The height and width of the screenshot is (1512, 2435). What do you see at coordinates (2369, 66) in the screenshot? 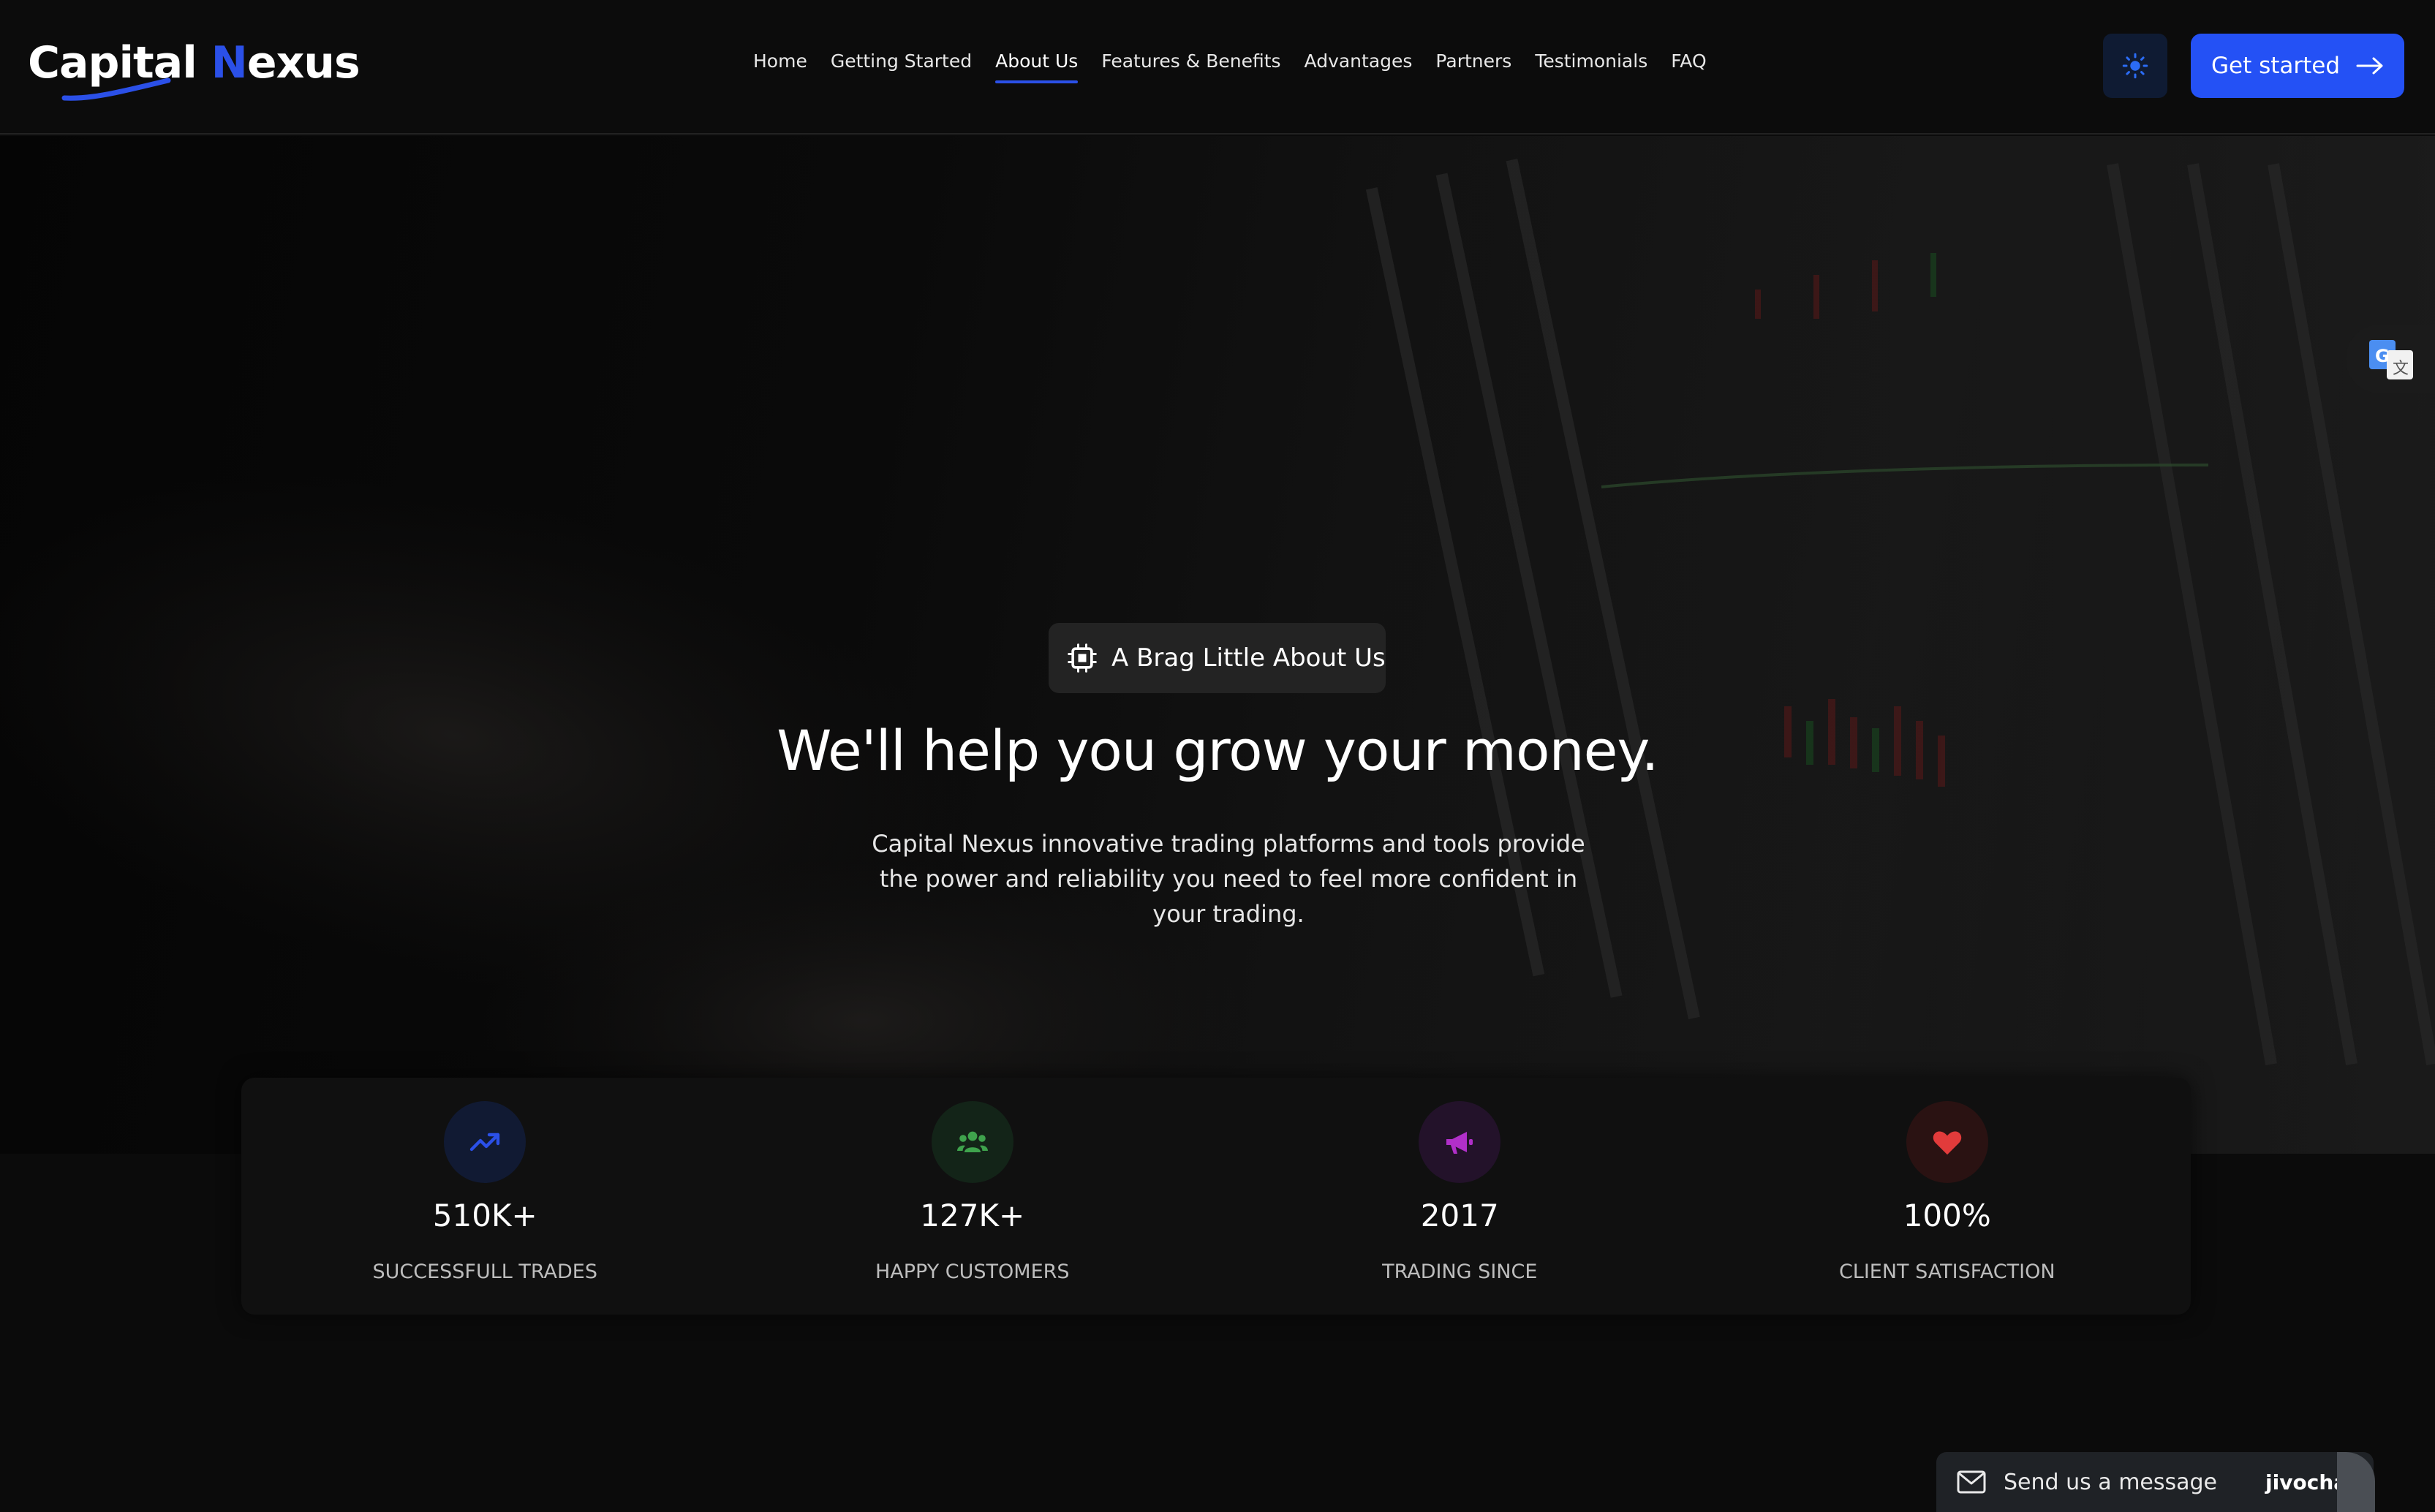
I see `arrow-right-icon` at bounding box center [2369, 66].